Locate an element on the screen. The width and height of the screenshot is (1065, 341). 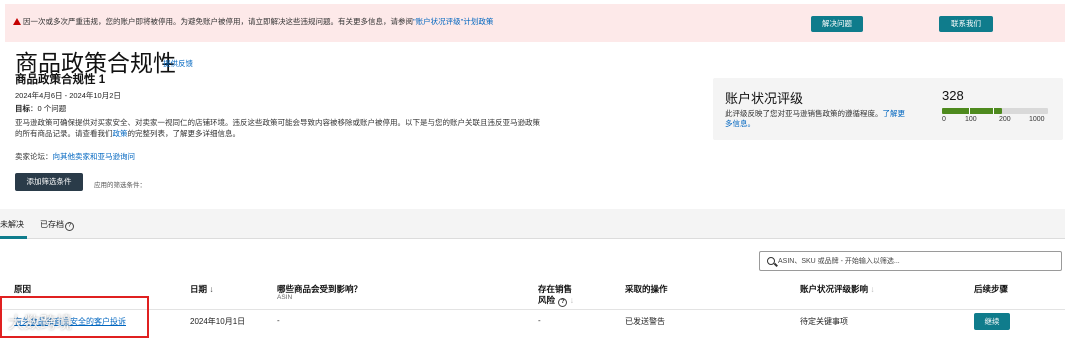
risk-header-label: 风险 is located at coordinates (547, 300).